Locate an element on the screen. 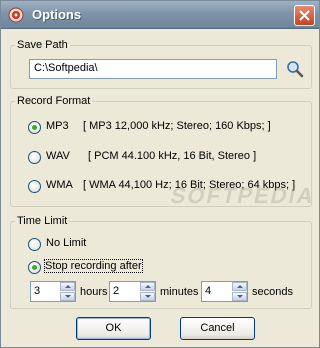 The image size is (320, 348). mp3-label: MP3 is located at coordinates (57, 126).